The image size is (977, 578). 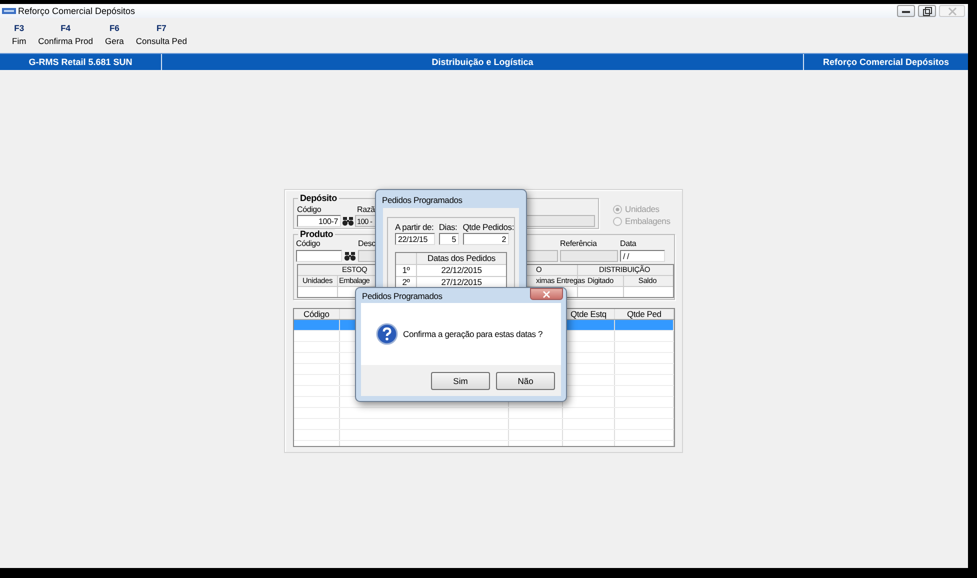 What do you see at coordinates (317, 234) in the screenshot?
I see `group-title: Produto` at bounding box center [317, 234].